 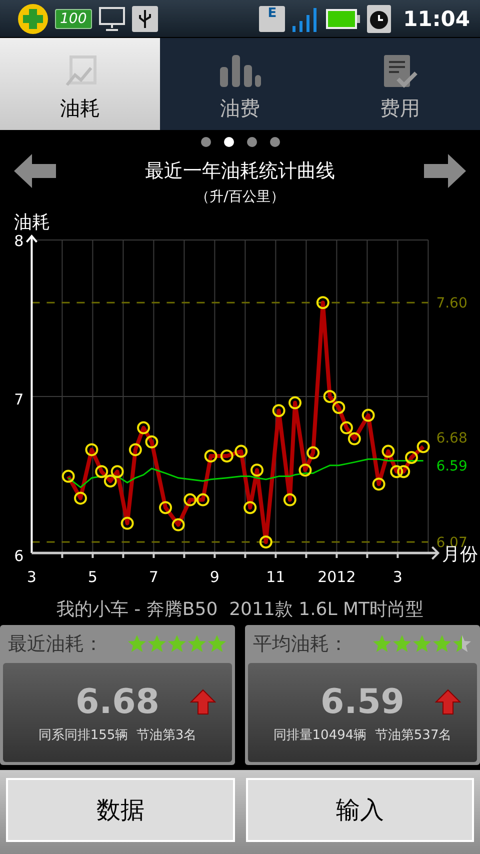 What do you see at coordinates (240, 171) in the screenshot?
I see `chart-title: 最近一年油耗统计曲线` at bounding box center [240, 171].